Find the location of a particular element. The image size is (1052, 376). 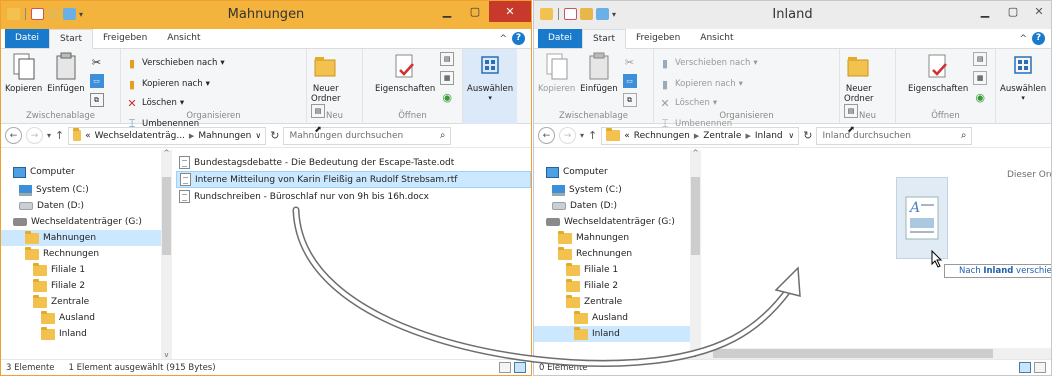

open-icon: ▤ is located at coordinates (447, 59).